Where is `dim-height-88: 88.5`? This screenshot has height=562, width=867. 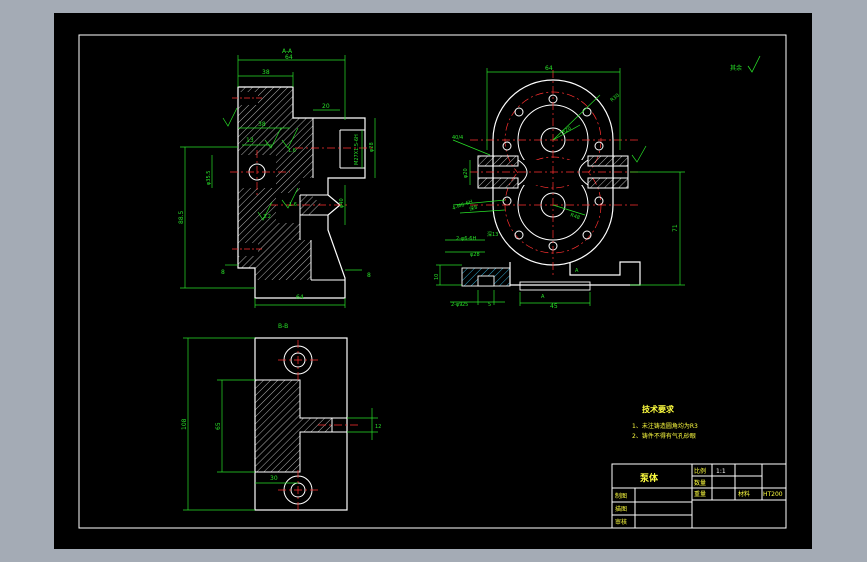
dim-height-88: 88.5 is located at coordinates (181, 217).